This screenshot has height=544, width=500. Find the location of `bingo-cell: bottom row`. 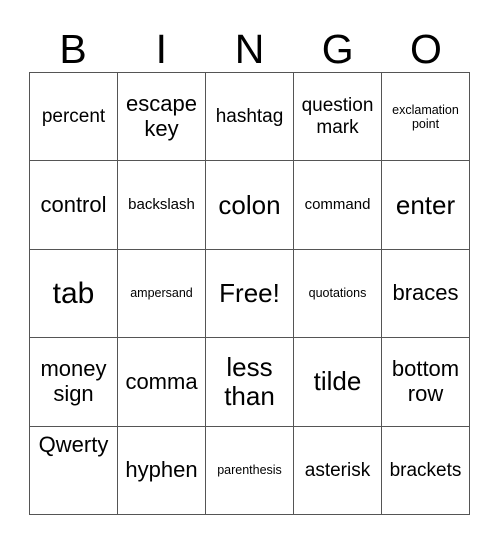

bingo-cell: bottom row is located at coordinates (426, 382).